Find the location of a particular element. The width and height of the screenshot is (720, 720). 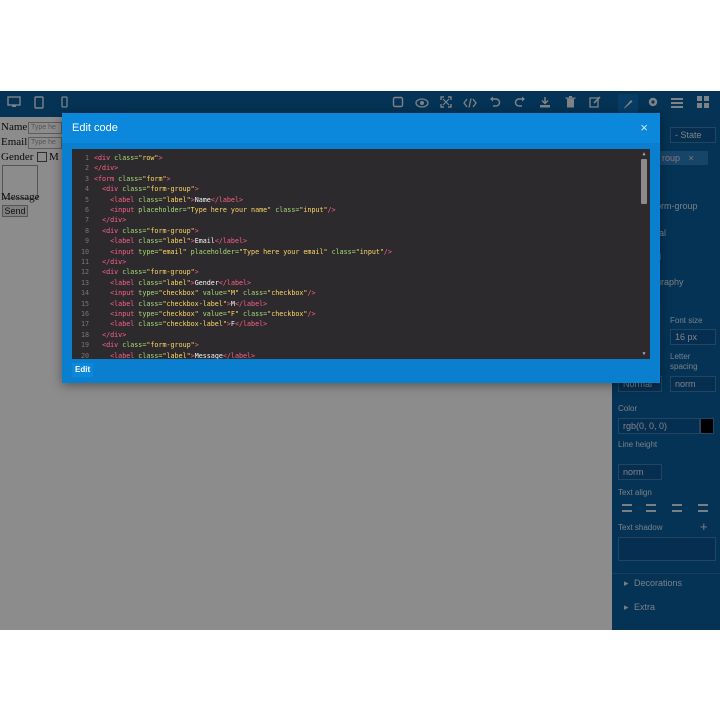

modal-header: Edit code × is located at coordinates (361, 128).